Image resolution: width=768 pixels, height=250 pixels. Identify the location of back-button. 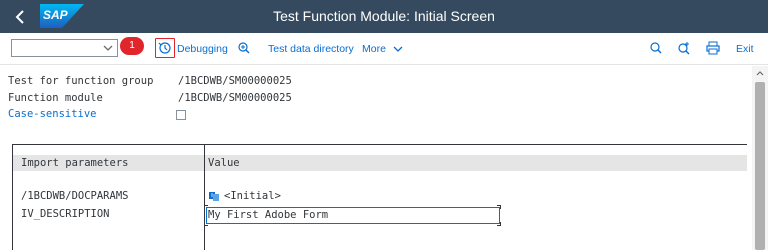
(20, 16).